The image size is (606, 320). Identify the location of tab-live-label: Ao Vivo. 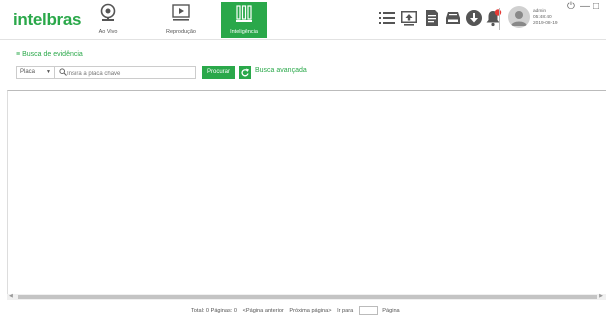
(108, 32).